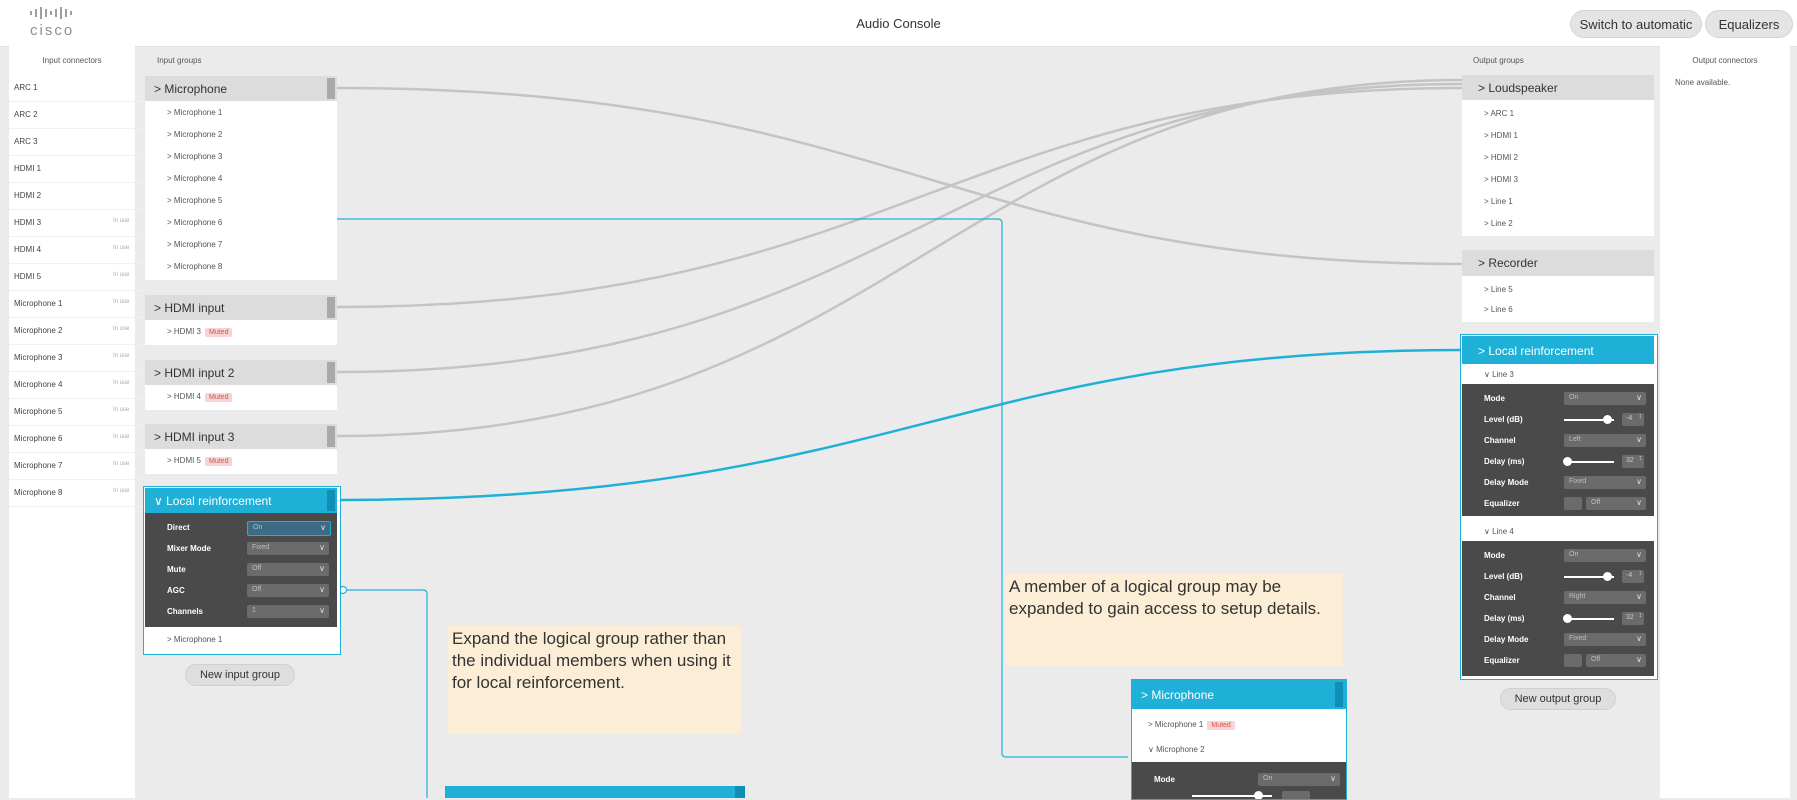 The width and height of the screenshot is (1797, 800). Describe the element at coordinates (1558, 350) in the screenshot. I see `output-group-local-reinforcement: > Local reinforcement` at that location.